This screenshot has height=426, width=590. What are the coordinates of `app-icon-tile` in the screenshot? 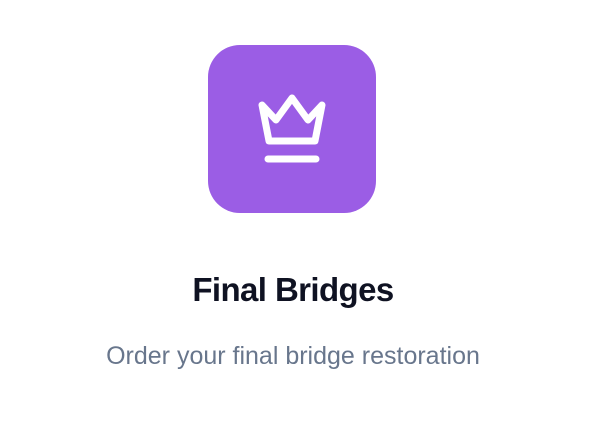 It's located at (292, 129).